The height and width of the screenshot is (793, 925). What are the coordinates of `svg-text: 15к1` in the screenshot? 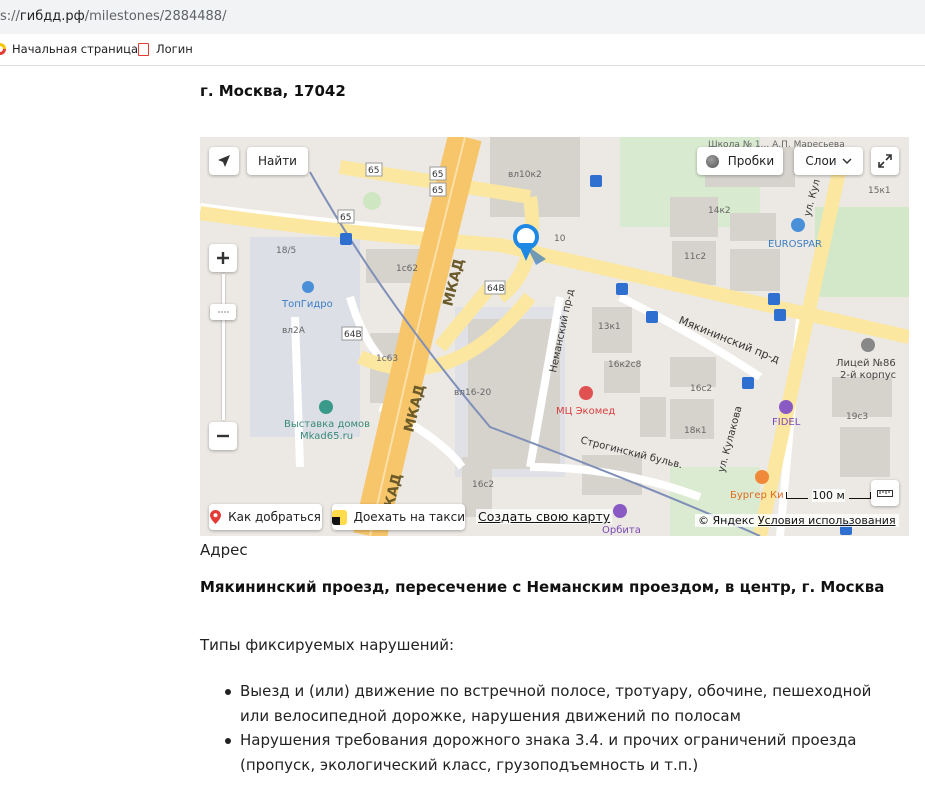 It's located at (879, 191).